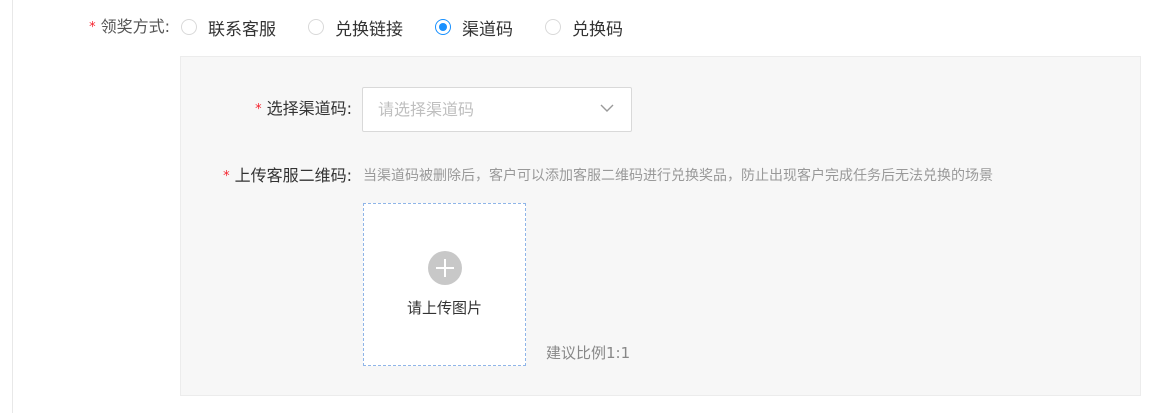 The width and height of the screenshot is (1150, 413). I want to click on left-border, so click(12, 206).